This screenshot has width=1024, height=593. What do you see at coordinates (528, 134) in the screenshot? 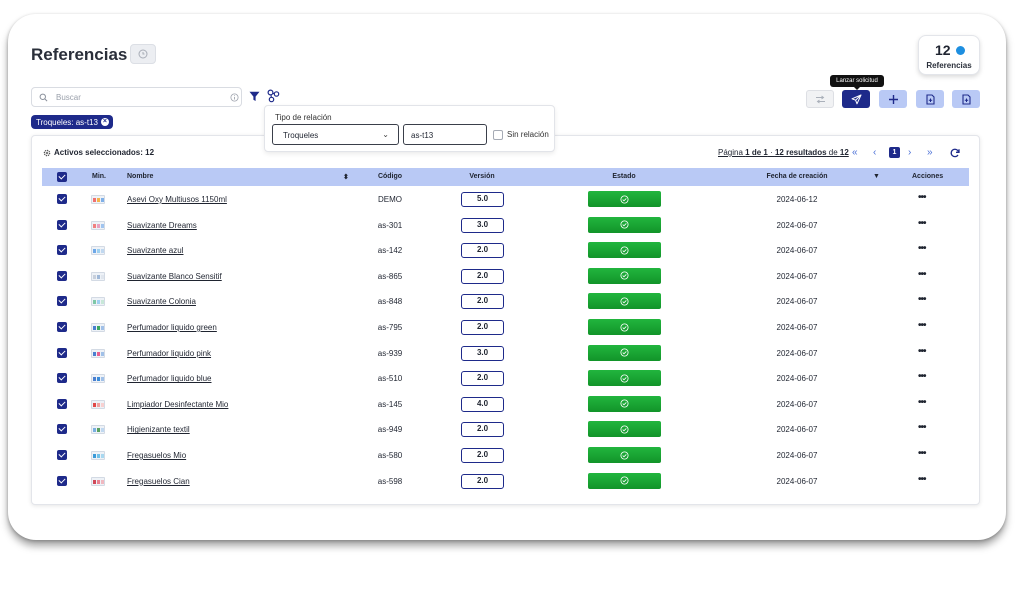
I see `no-relation-label: Sin relación` at bounding box center [528, 134].